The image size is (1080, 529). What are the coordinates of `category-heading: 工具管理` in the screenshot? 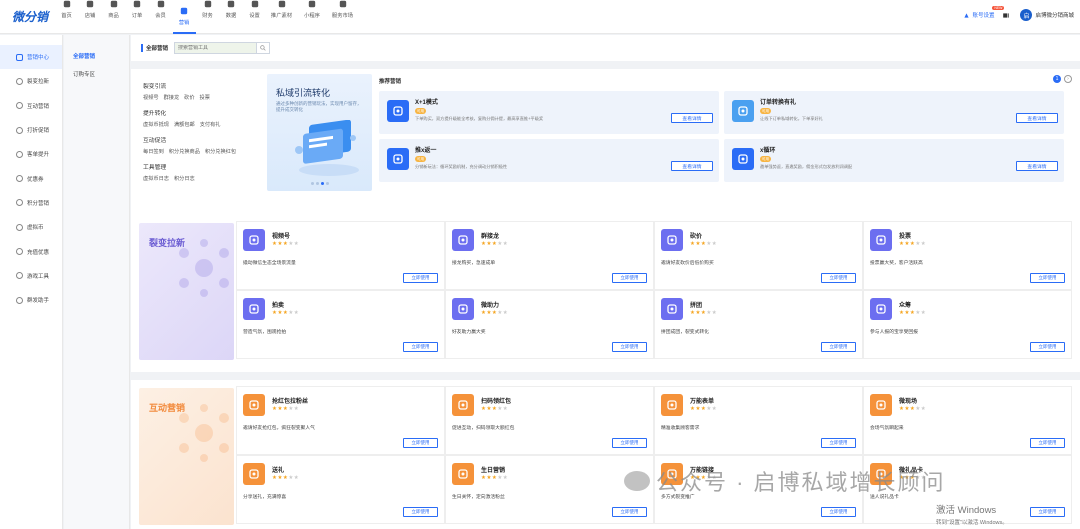 It's located at (155, 168).